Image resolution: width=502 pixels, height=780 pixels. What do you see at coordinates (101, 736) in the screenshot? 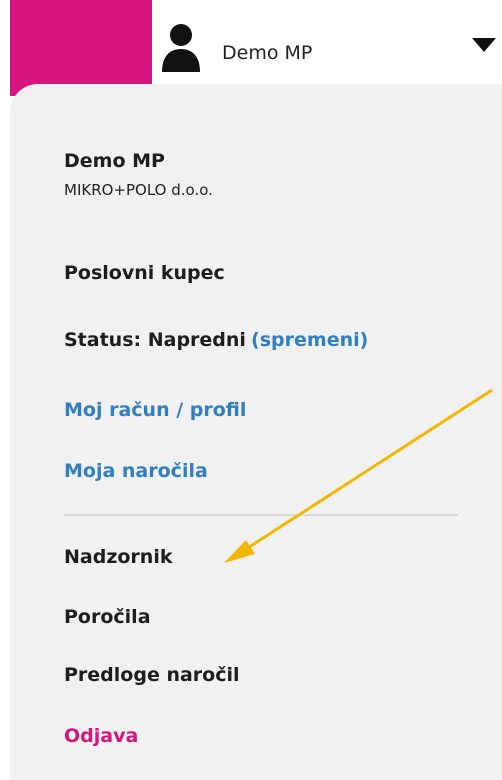
I see `logout-link: Odjava` at bounding box center [101, 736].